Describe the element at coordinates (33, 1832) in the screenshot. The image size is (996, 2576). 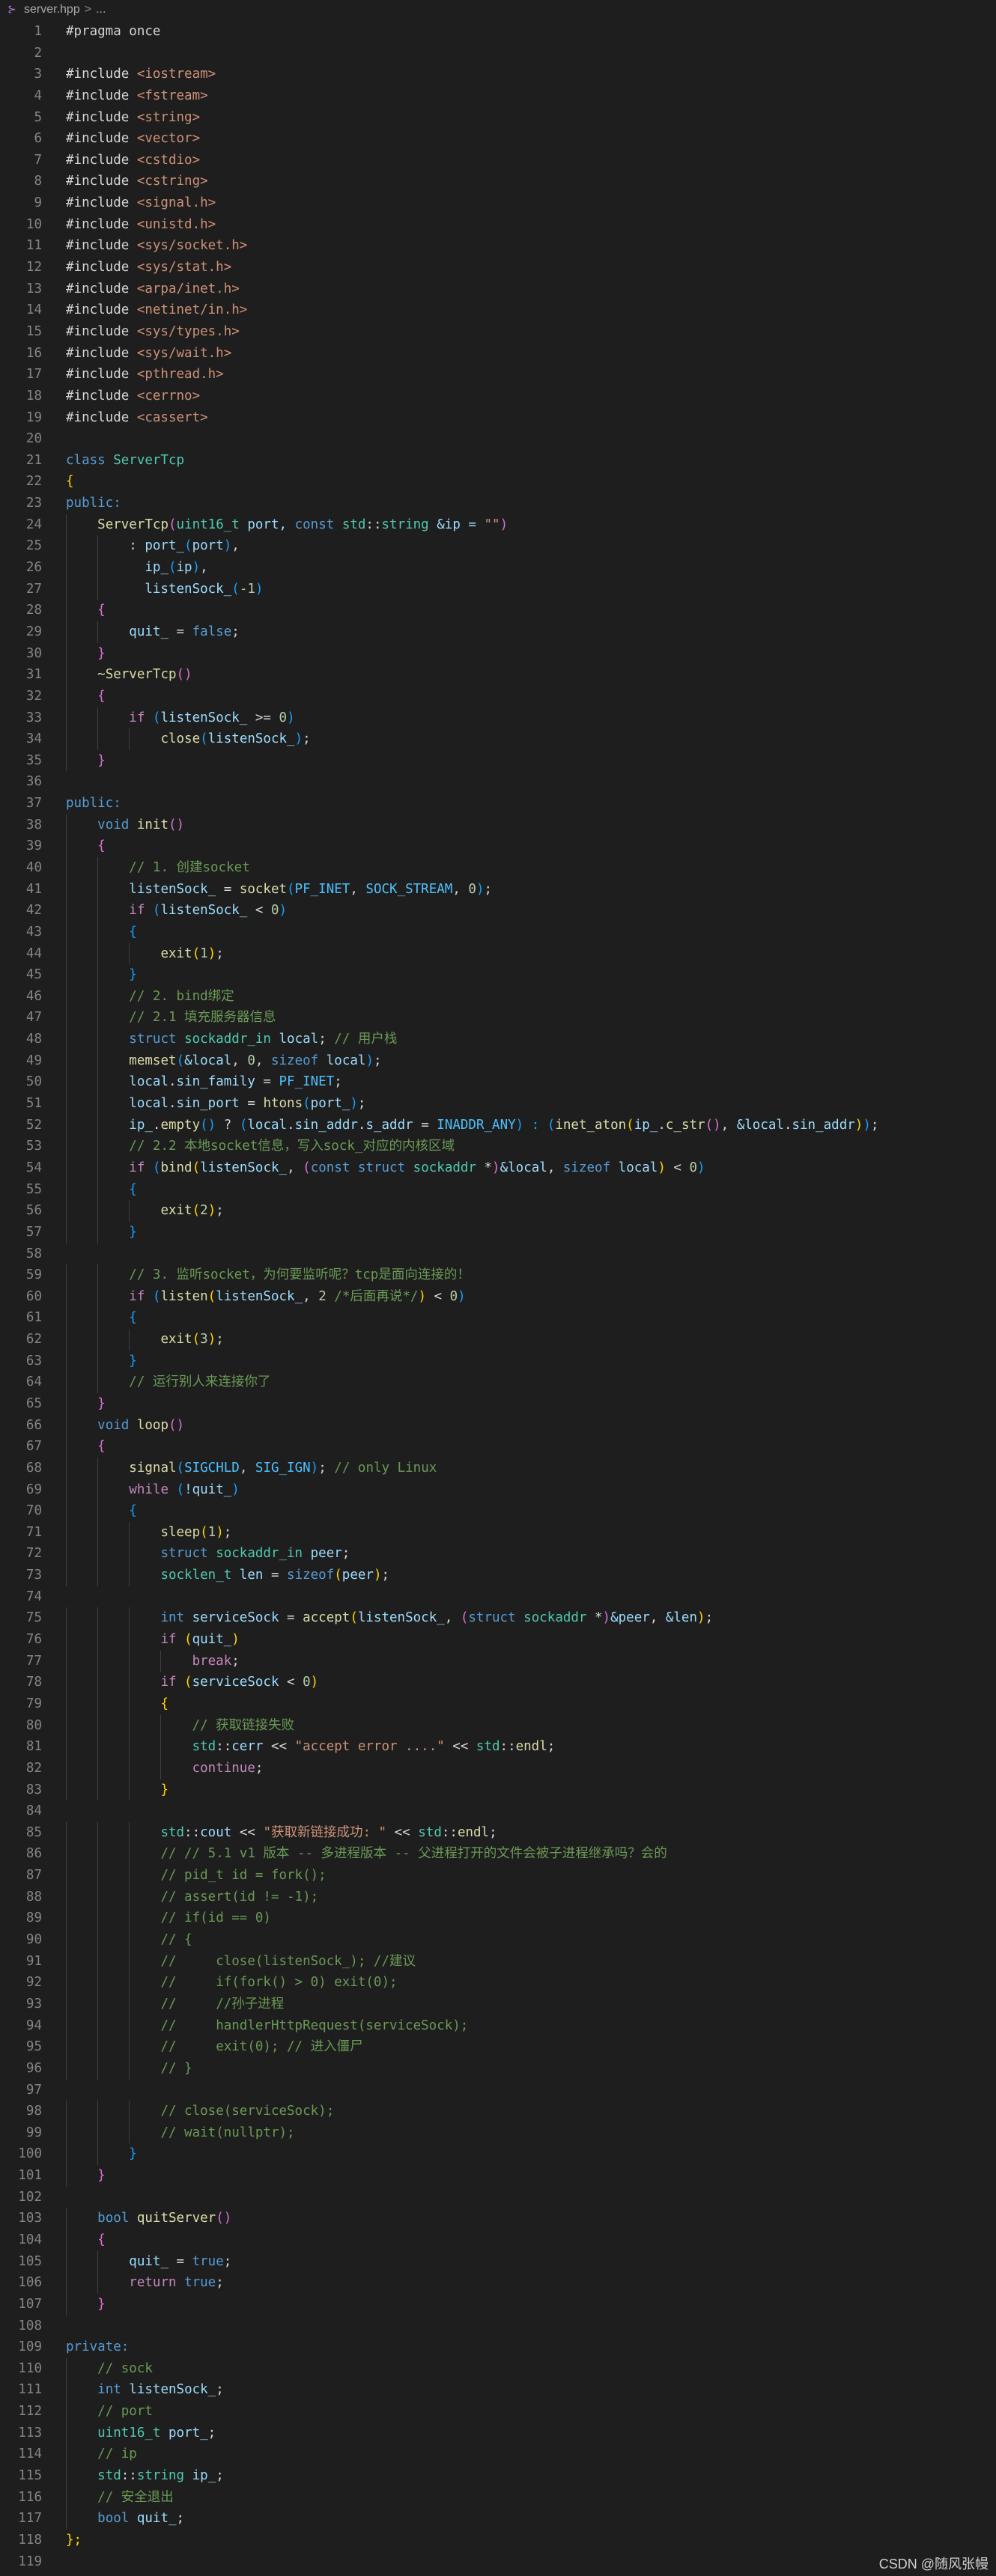
I see `line-number: 85` at that location.